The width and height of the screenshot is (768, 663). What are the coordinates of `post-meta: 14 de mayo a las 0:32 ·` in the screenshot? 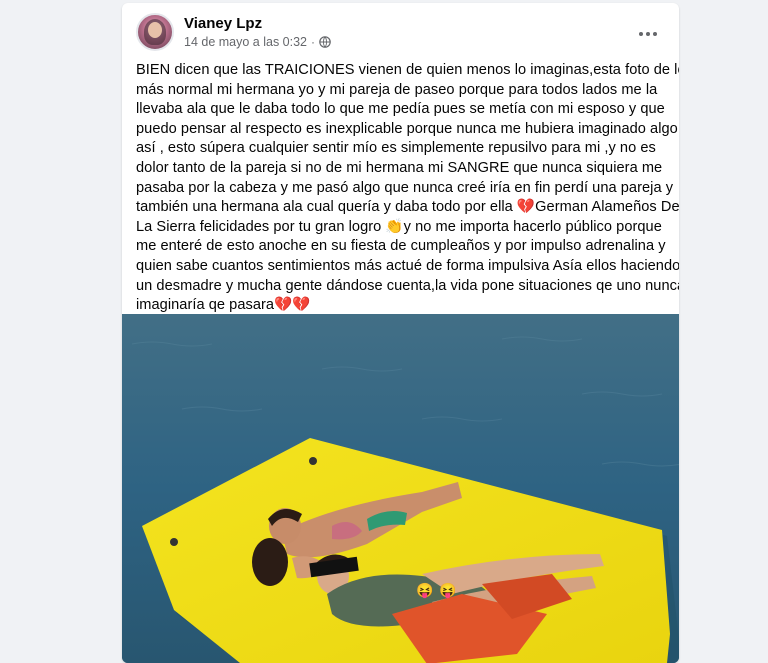 It's located at (257, 42).